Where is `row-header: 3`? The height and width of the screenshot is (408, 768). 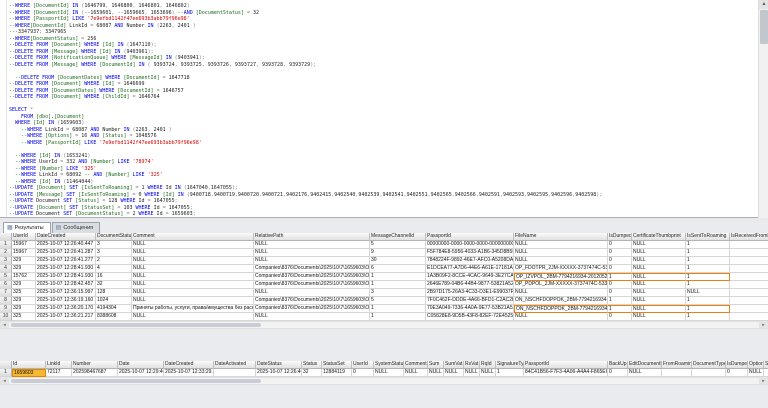 row-header: 3 is located at coordinates (6, 261).